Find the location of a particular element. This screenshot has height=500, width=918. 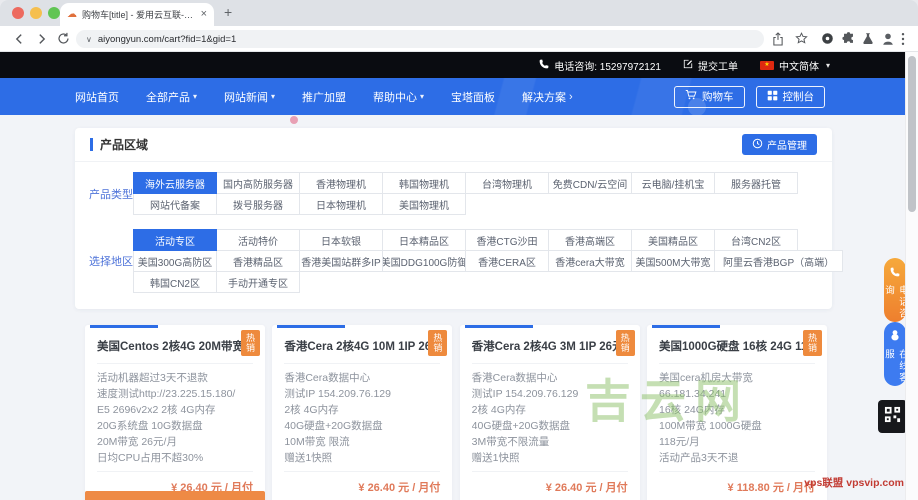

region-tab: 韩国CN2区 is located at coordinates (175, 282).